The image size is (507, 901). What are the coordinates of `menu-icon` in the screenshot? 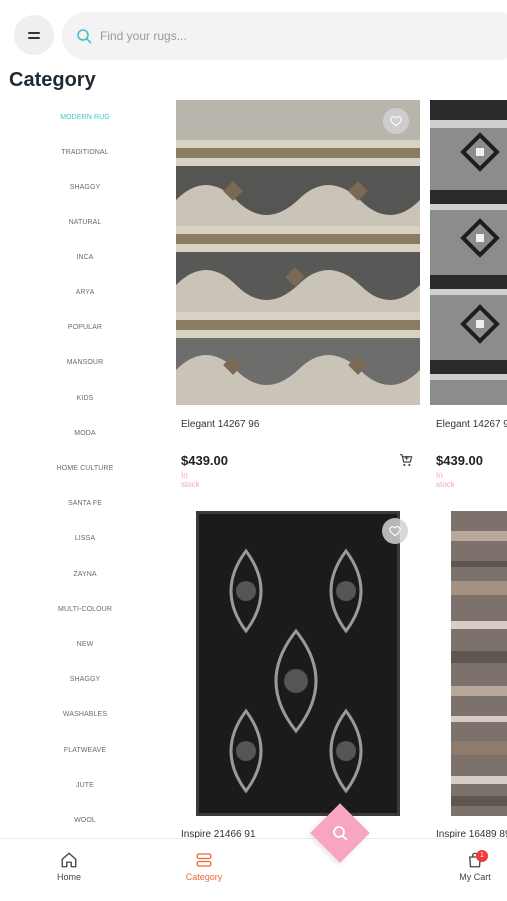 It's located at (34, 35).